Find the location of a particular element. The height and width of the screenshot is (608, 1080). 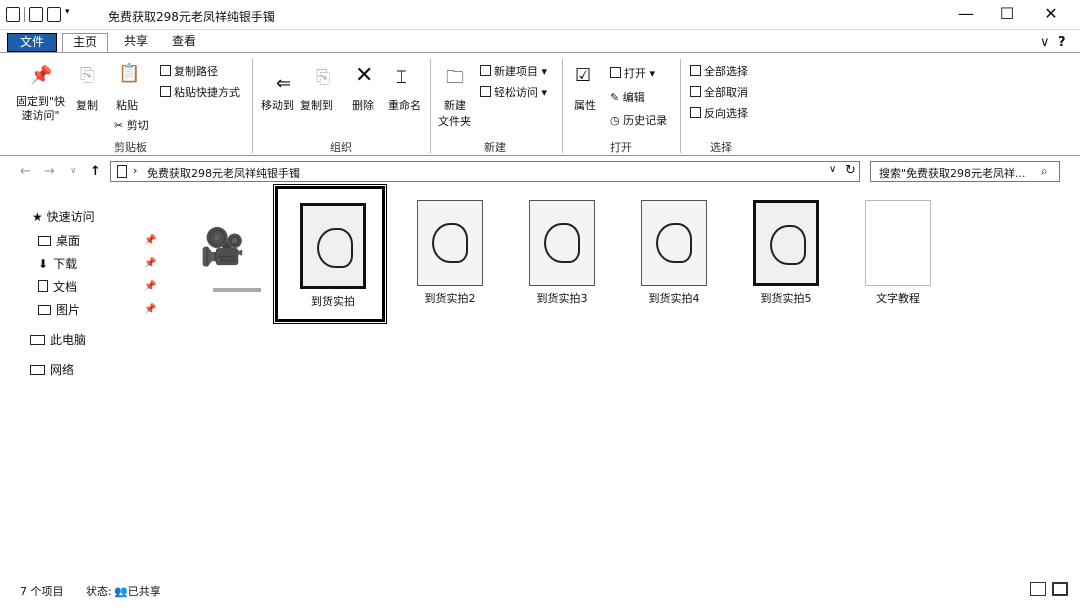

file-name: 到货实拍3 is located at coordinates (562, 298).